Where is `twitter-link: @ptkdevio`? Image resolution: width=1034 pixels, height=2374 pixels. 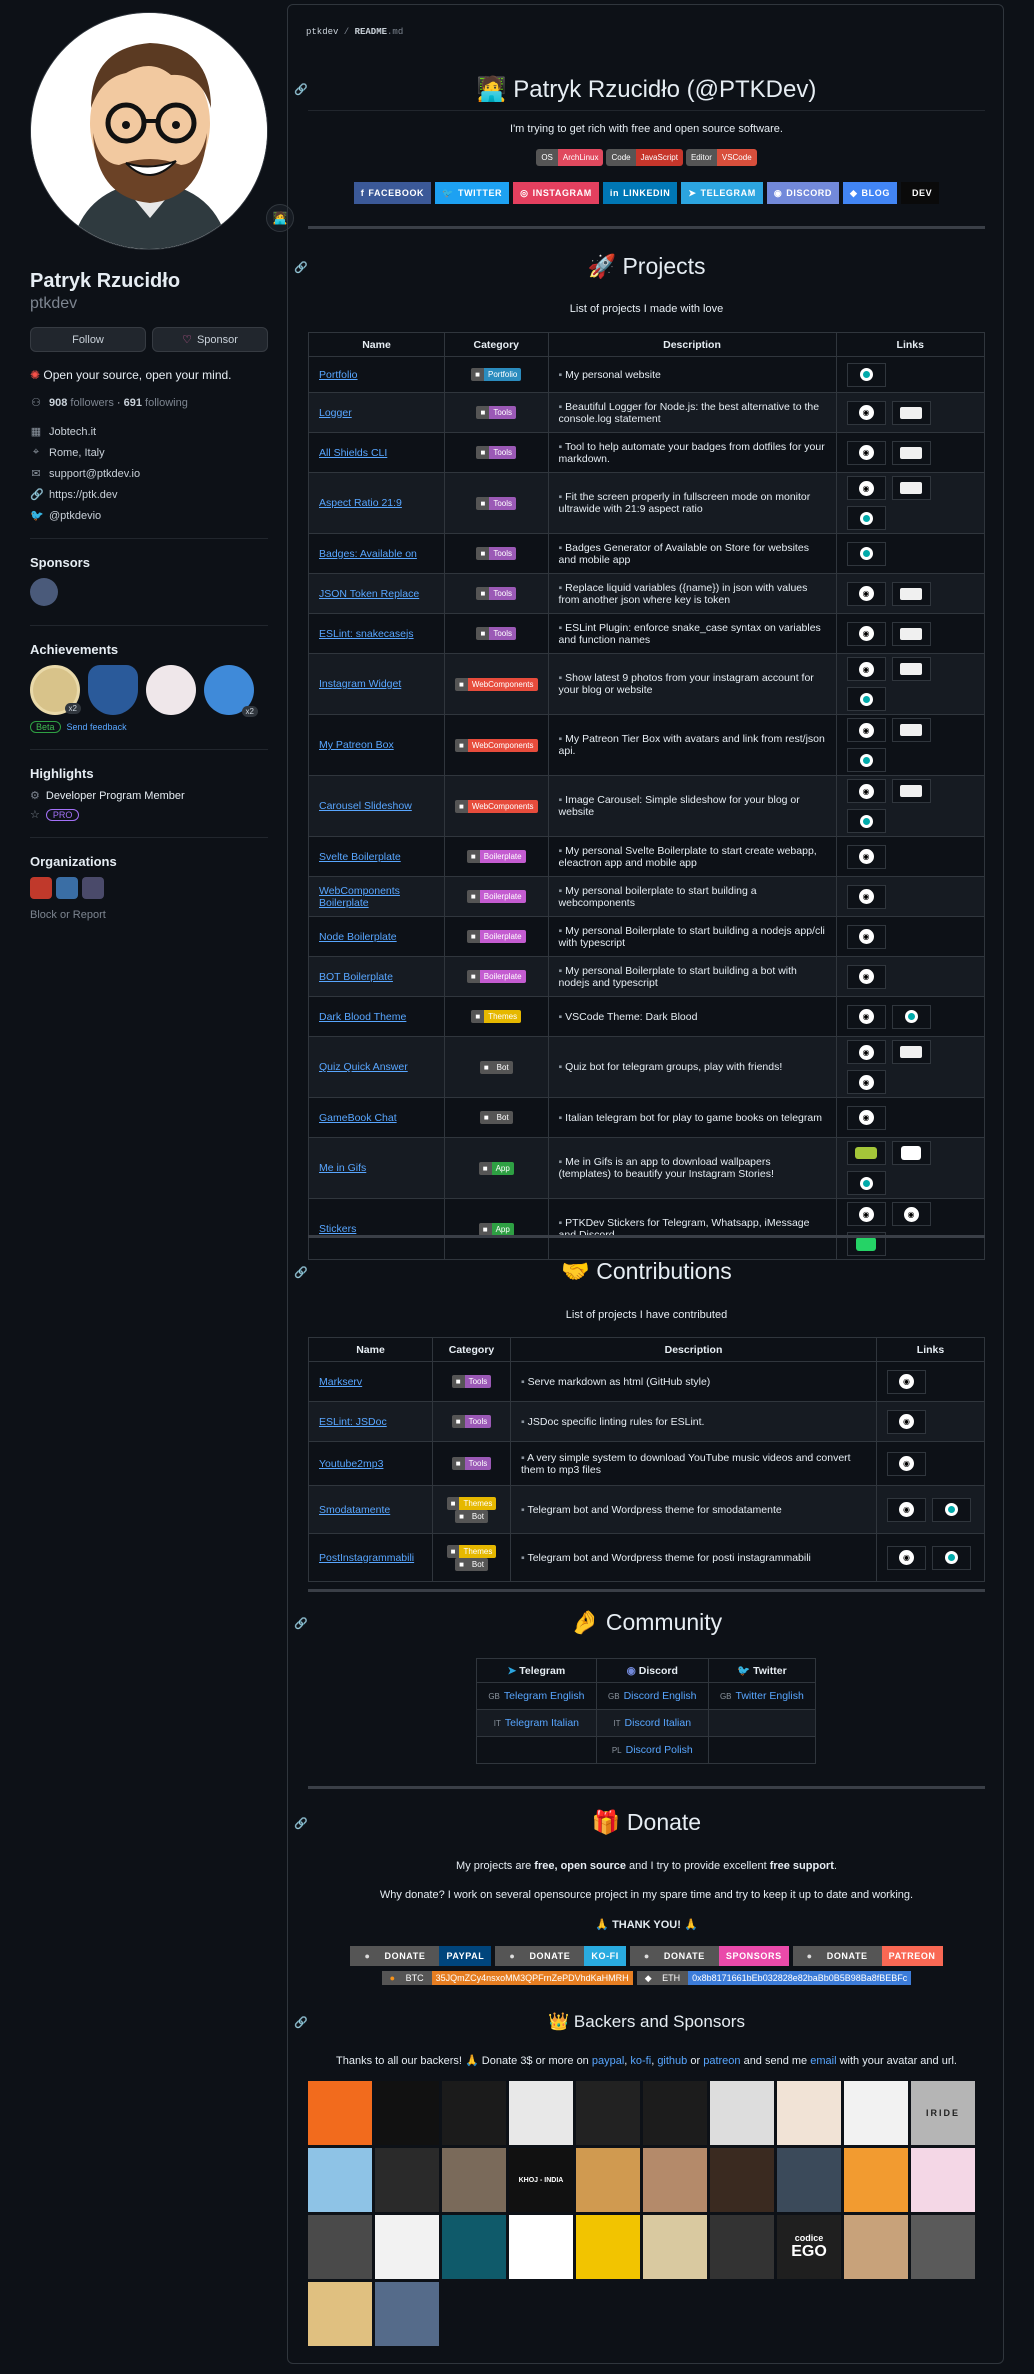
twitter-link: @ptkdevio is located at coordinates (75, 516).